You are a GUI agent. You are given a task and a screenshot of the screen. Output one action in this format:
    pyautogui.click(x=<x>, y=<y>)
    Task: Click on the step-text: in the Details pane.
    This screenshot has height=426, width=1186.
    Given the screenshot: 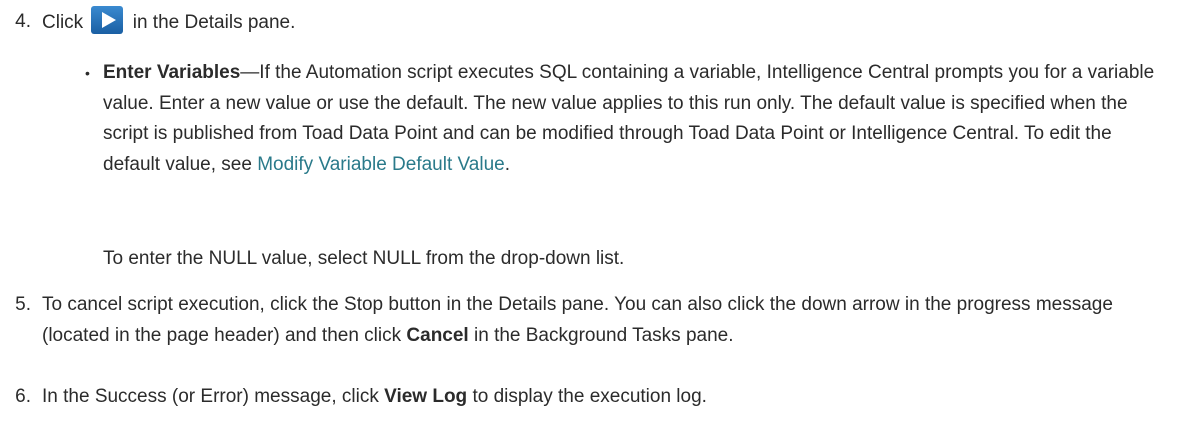 What is the action you would take?
    pyautogui.click(x=214, y=22)
    